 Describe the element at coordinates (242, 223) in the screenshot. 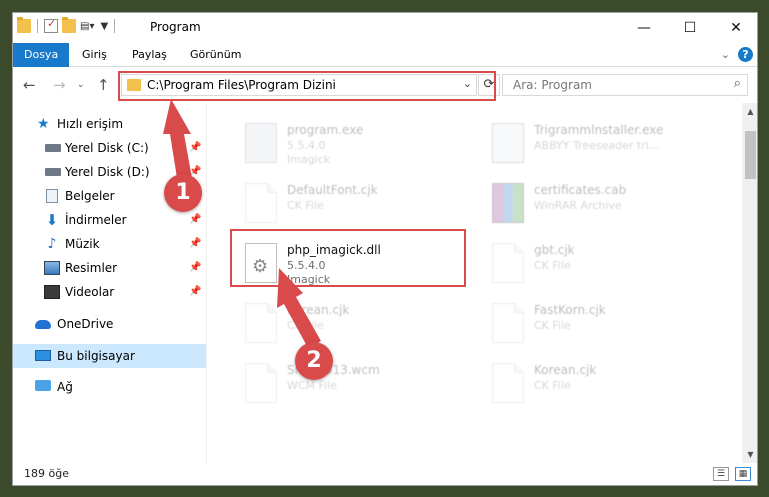

I see `annotation-arrows` at that location.